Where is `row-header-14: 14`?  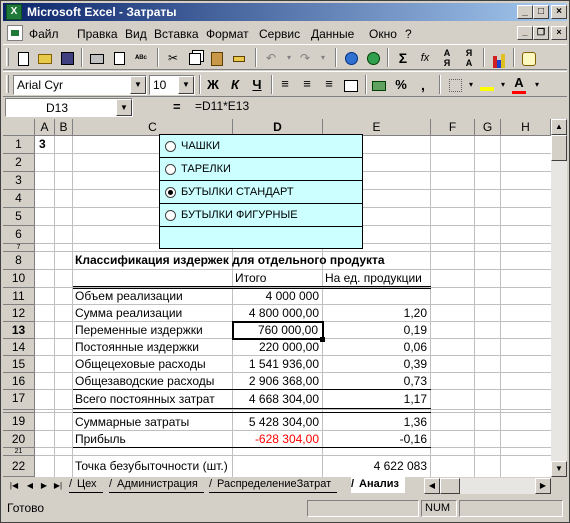
row-header-14: 14 is located at coordinates (19, 347).